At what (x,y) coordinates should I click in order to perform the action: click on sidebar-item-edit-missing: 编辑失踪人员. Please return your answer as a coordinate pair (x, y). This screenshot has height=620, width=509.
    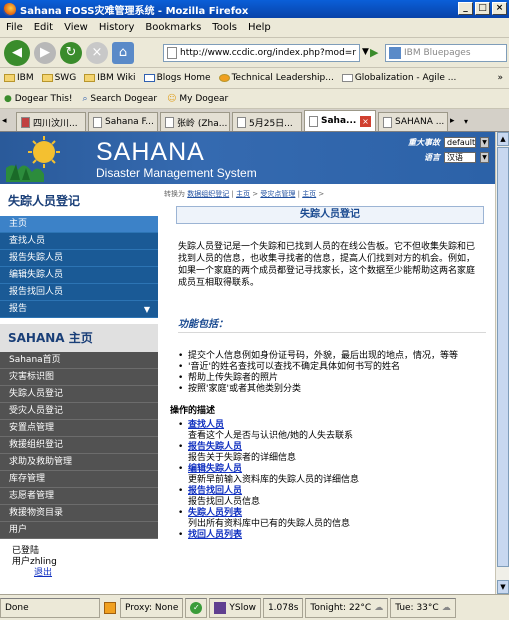
    Looking at the image, I should click on (79, 275).